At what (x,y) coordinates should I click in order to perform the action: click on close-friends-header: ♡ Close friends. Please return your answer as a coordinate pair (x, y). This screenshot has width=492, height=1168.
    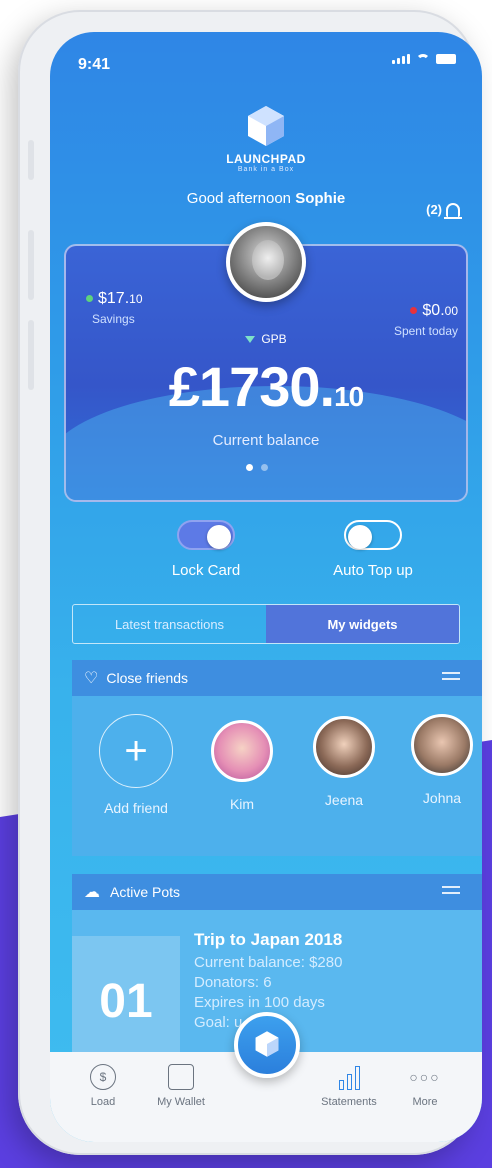
    Looking at the image, I should click on (277, 678).